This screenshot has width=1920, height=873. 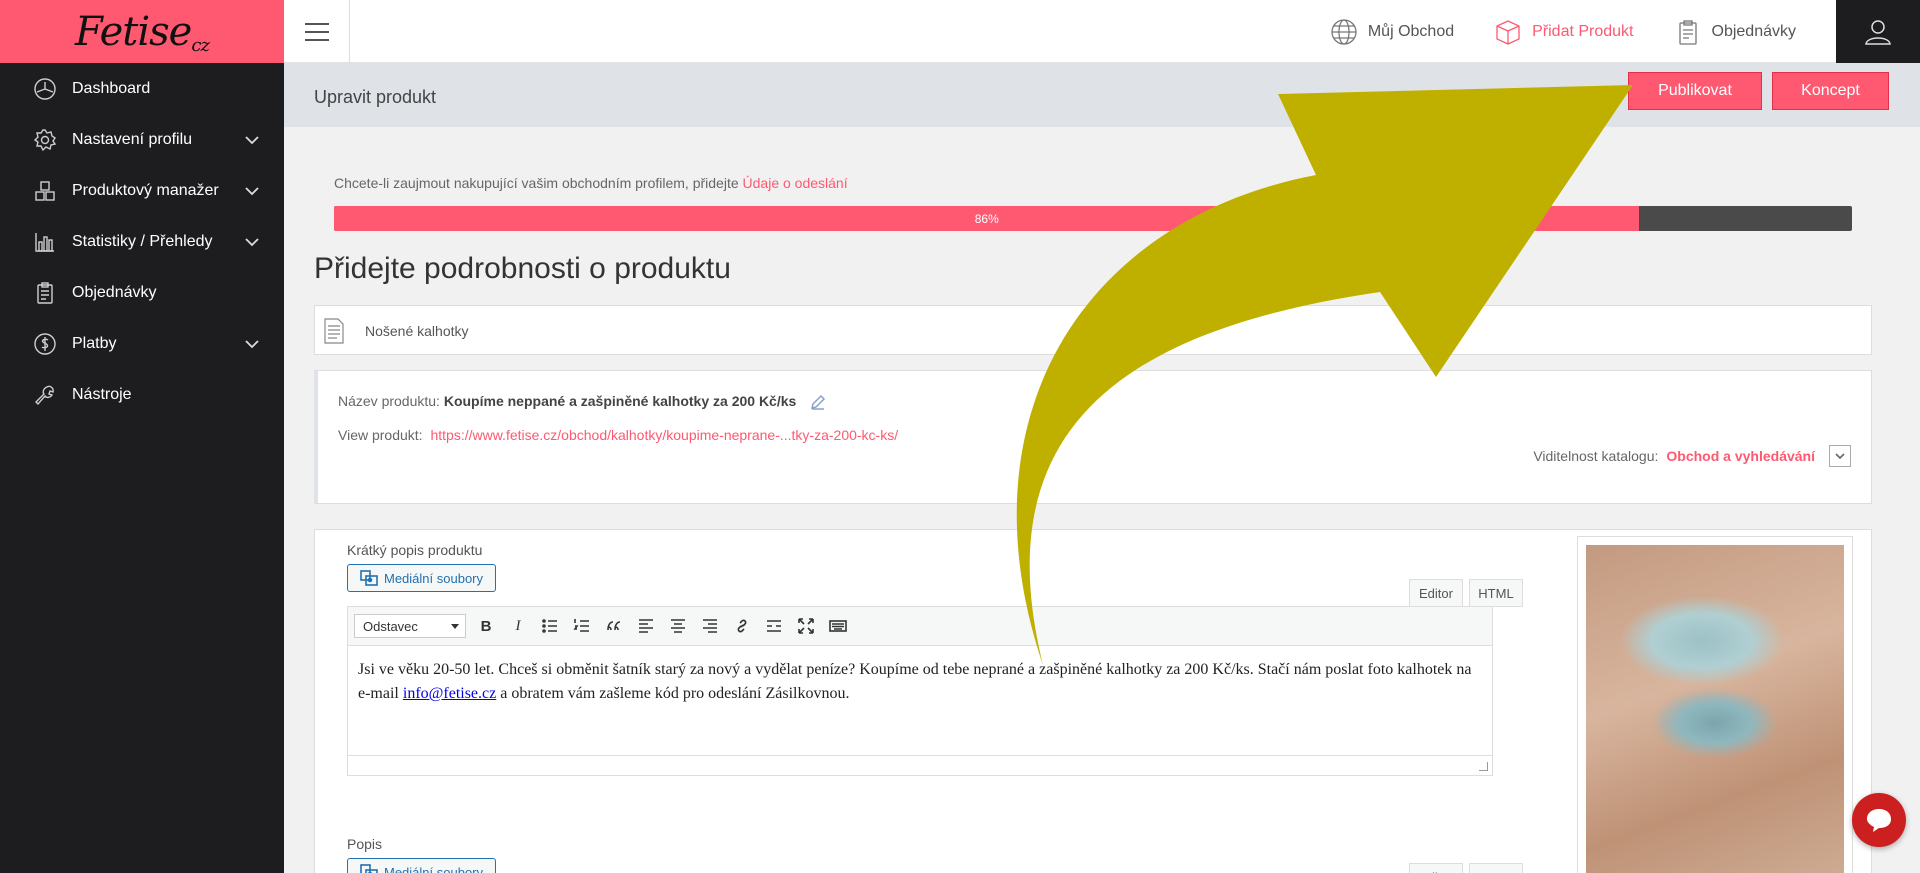 What do you see at coordinates (114, 292) in the screenshot?
I see `sidebar-item-label: Objednávky` at bounding box center [114, 292].